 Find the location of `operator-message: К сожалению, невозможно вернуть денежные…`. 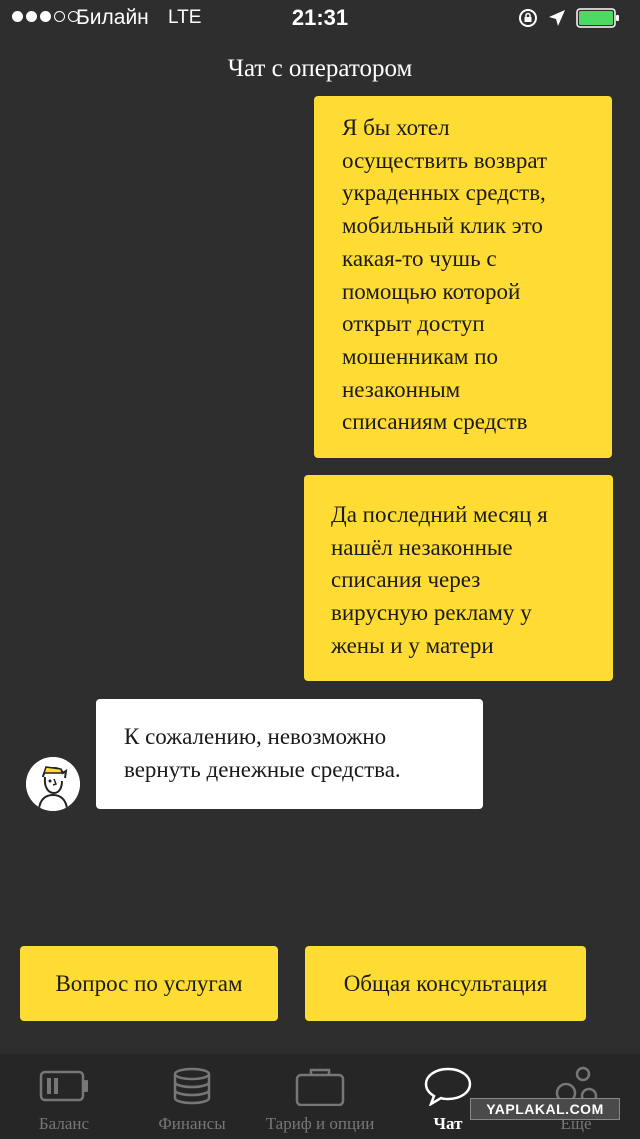

operator-message: К сожалению, невозможно вернуть денежные… is located at coordinates (289, 754).